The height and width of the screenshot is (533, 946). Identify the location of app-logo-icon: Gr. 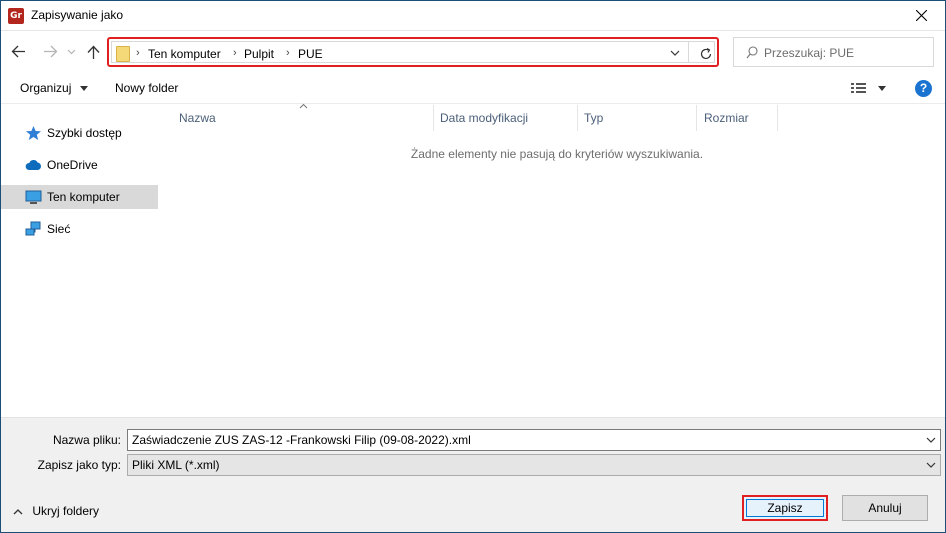
(16, 16).